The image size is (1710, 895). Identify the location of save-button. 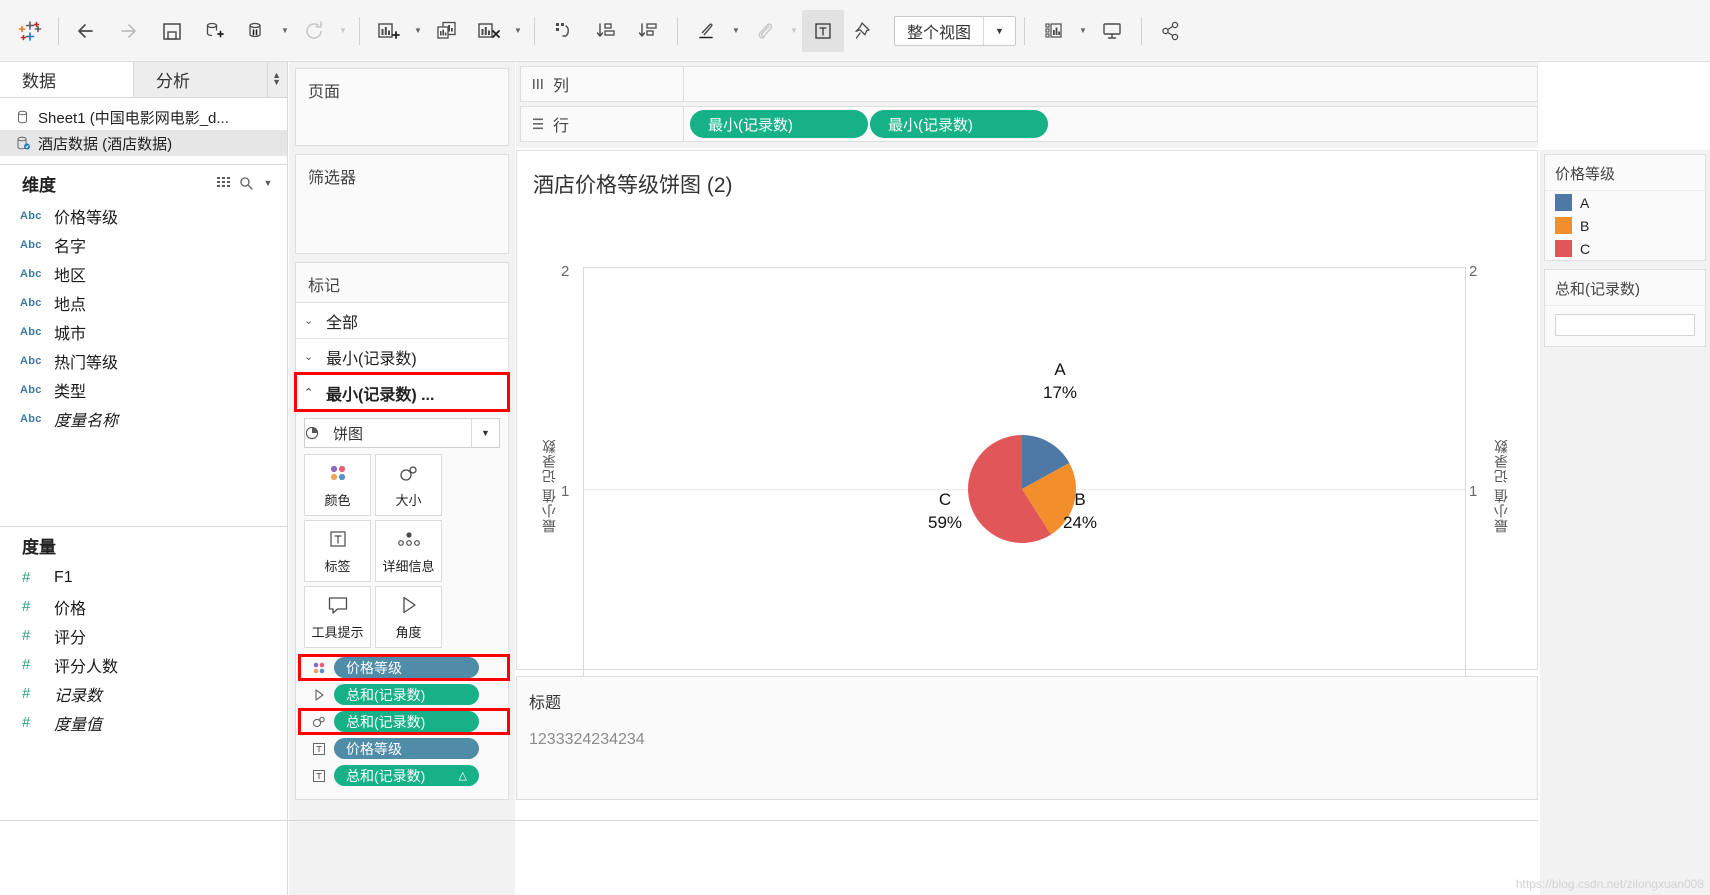
(172, 31).